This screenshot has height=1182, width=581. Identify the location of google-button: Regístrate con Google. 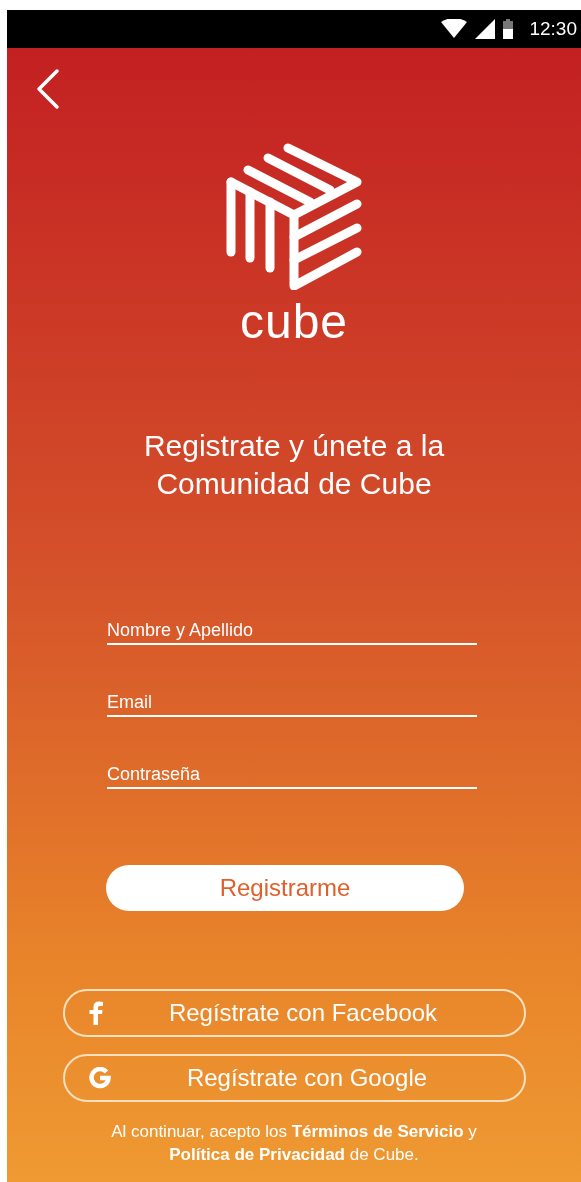
(294, 1078).